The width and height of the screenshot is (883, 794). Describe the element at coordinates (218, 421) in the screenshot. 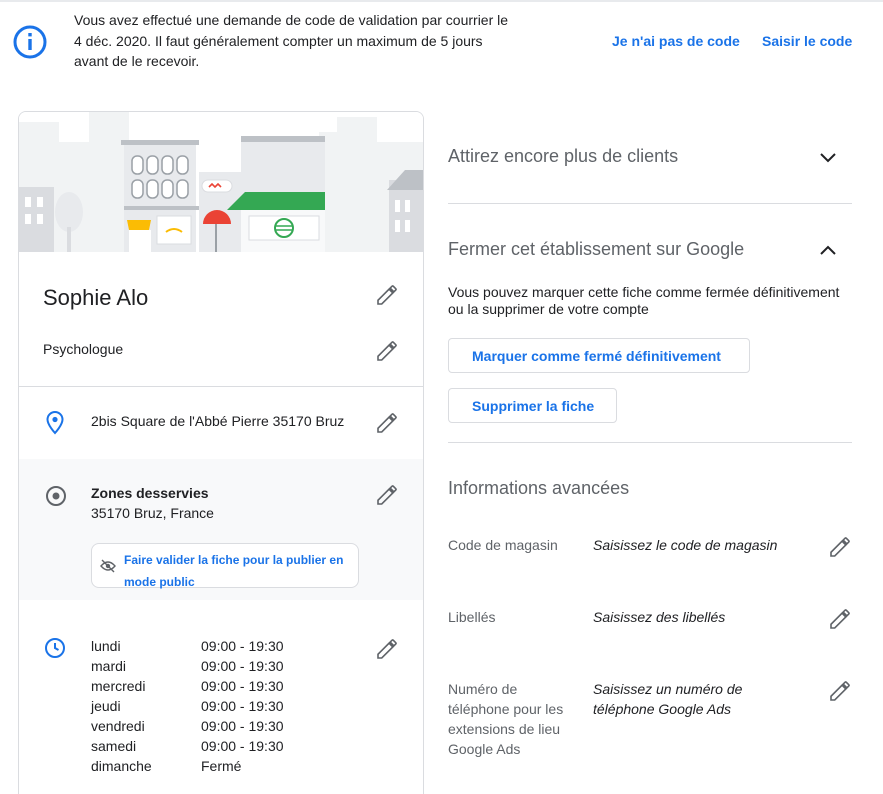

I see `business-address: 2bis Square de l'Abbé Pierre 35170 Bruz` at that location.